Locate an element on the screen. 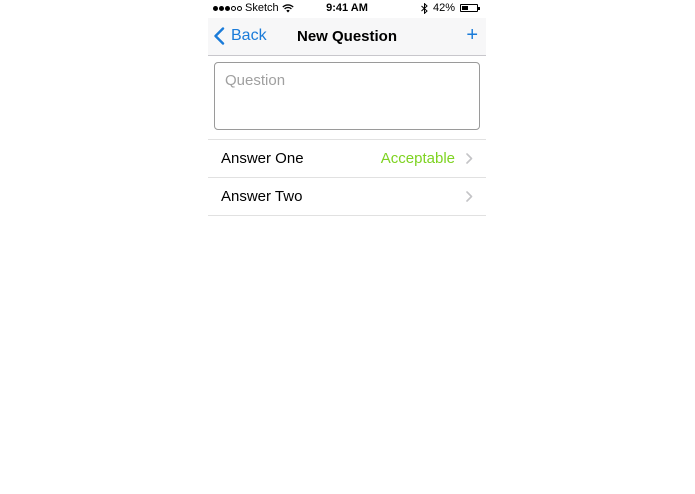 This screenshot has height=494, width=695. question-field-container is located at coordinates (347, 96).